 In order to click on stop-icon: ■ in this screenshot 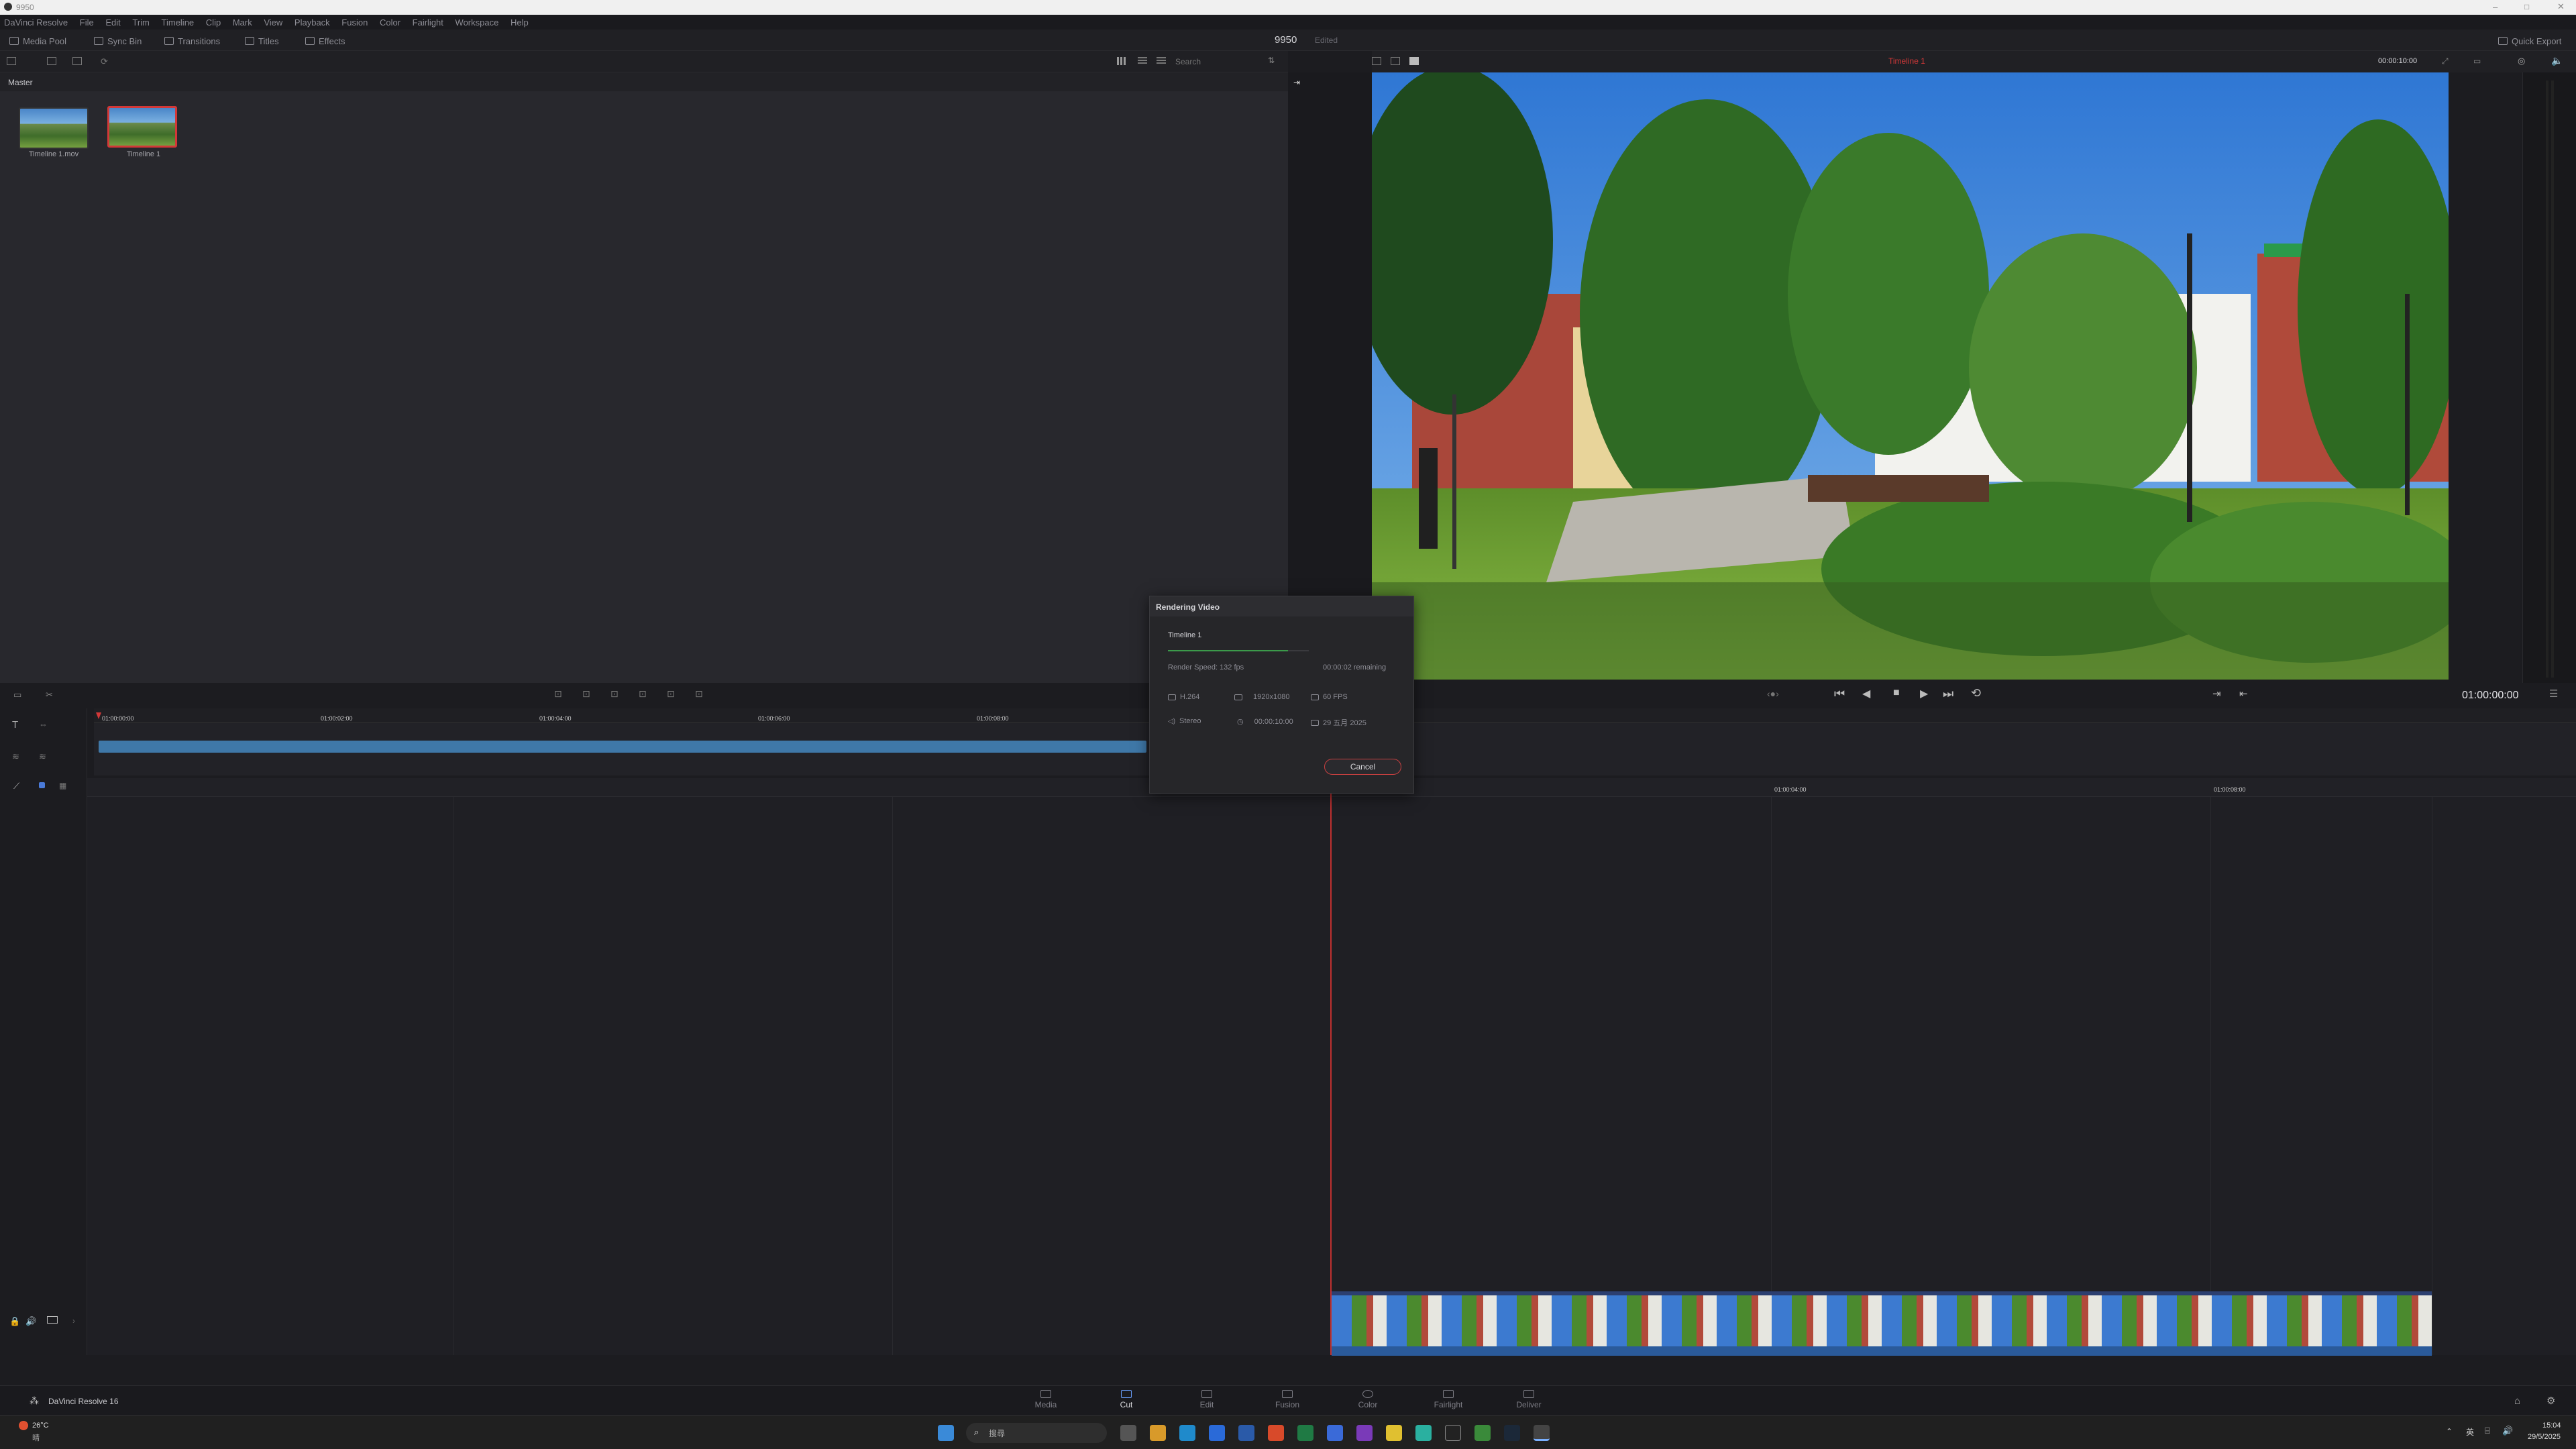, I will do `click(1896, 693)`.